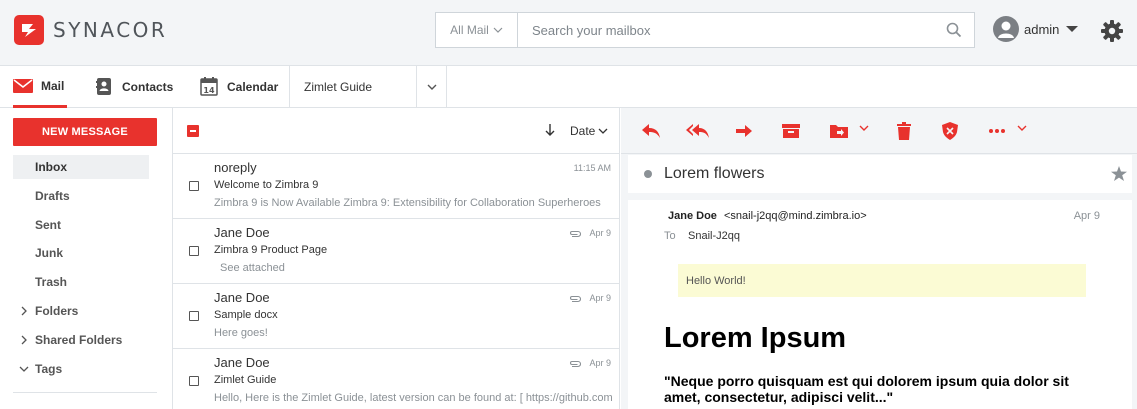 The width and height of the screenshot is (1137, 409). I want to click on sidebar-group-folders-label: Folders, so click(57, 311).